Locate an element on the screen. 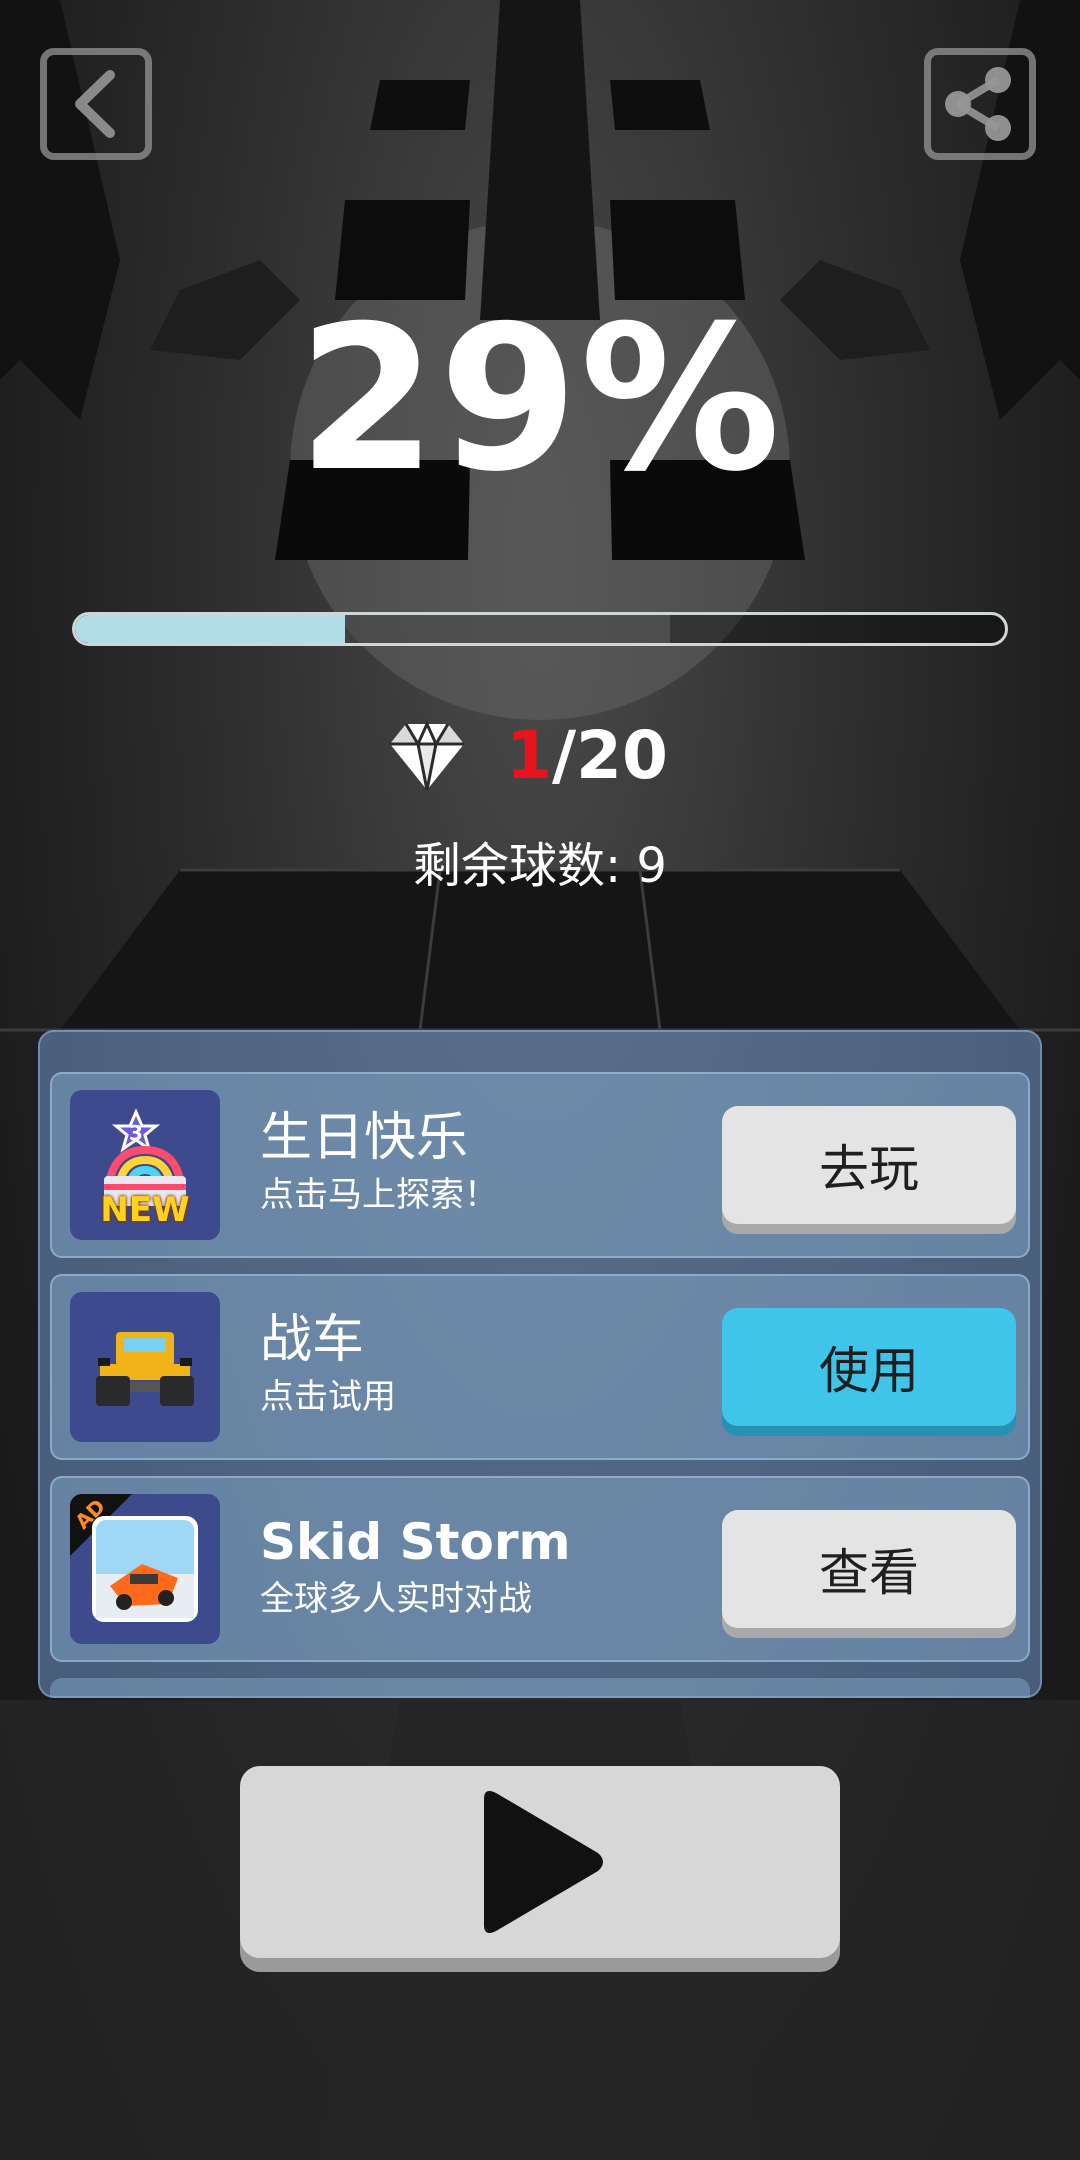 The height and width of the screenshot is (2160, 1080). card-skid-storm-title: Skid Storm is located at coordinates (415, 1542).